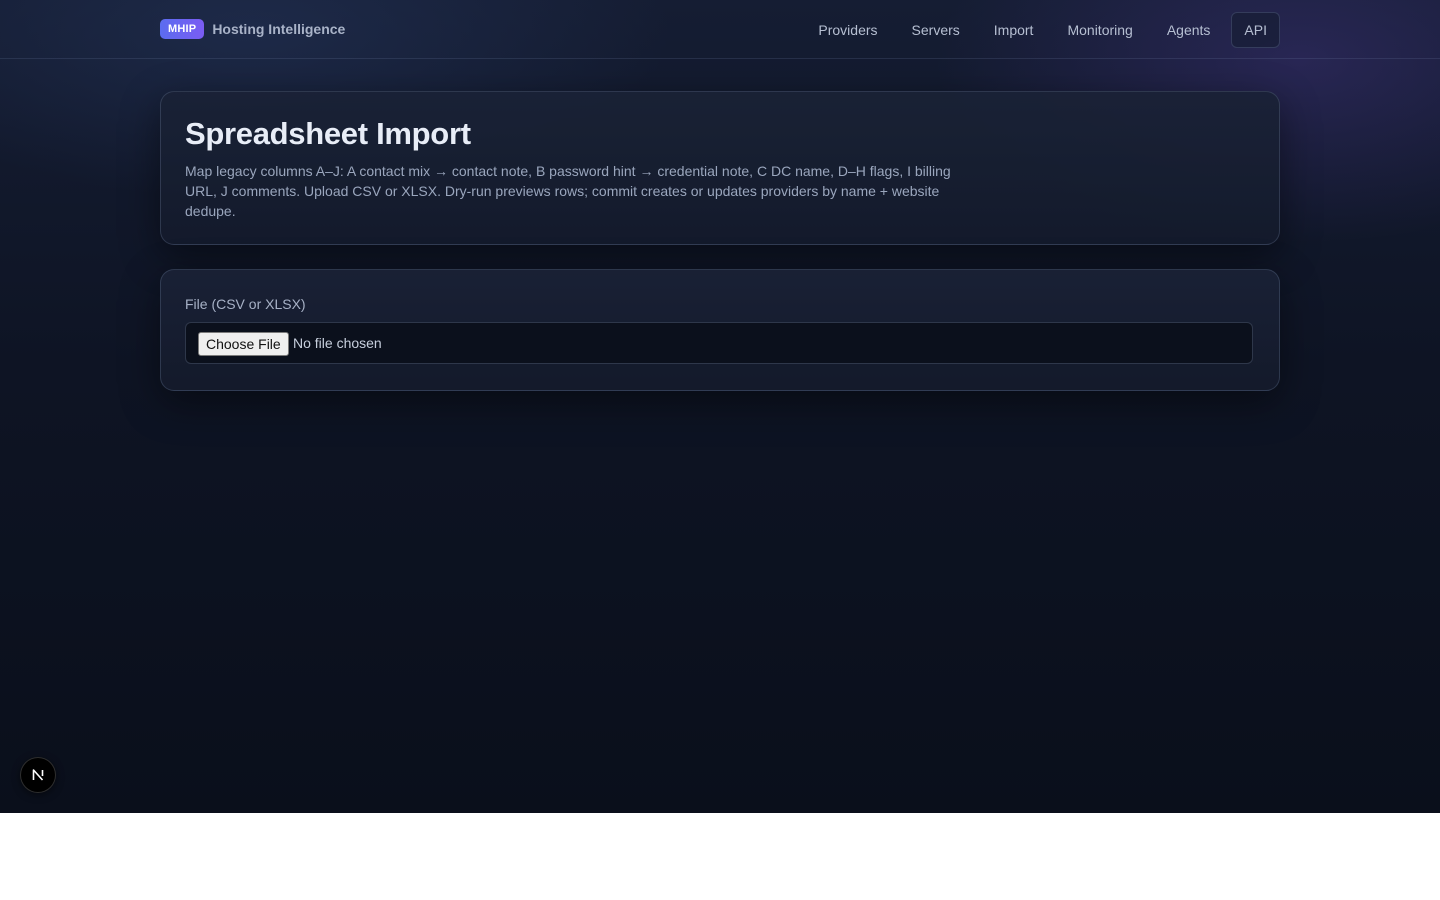 The image size is (1440, 900). Describe the element at coordinates (936, 30) in the screenshot. I see `nav-servers: Servers` at that location.